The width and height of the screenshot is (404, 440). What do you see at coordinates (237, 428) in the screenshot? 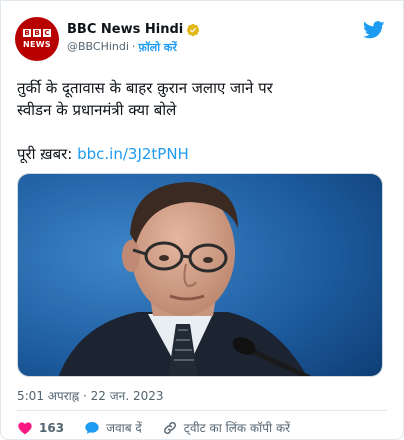
I see `copy-link-label: ट्वीट का लिंक कॉपी करें` at bounding box center [237, 428].